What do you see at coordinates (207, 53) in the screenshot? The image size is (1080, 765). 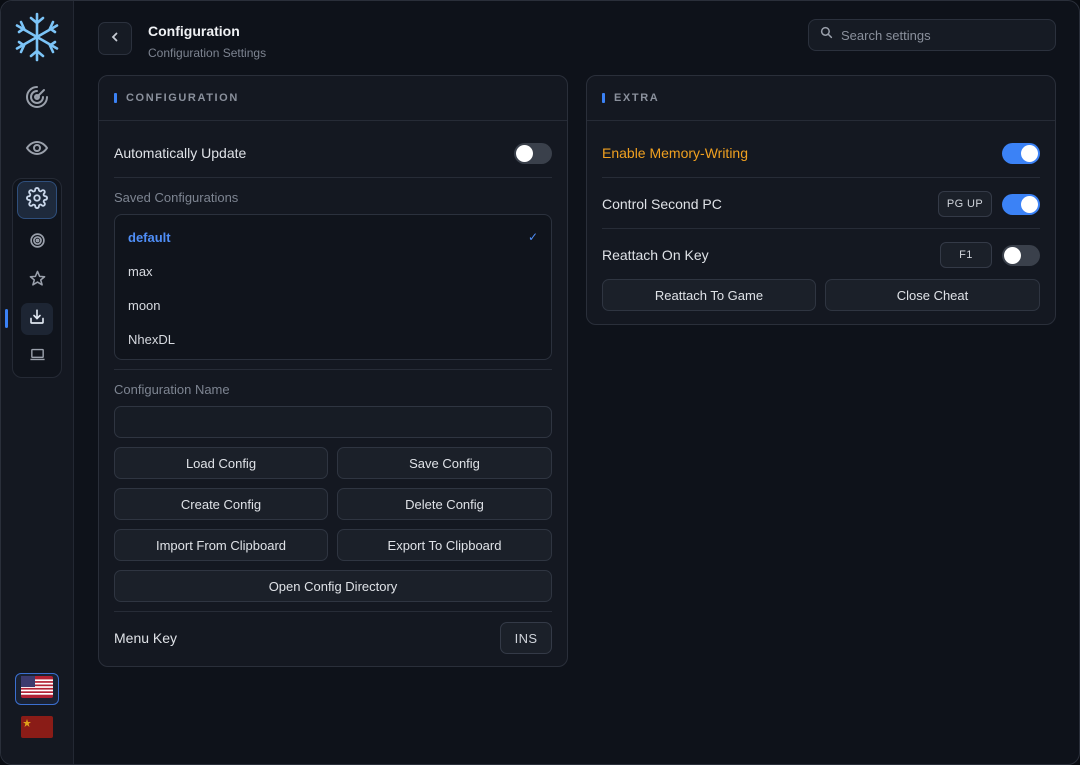 I see `page-subtitle: Configuration Settings` at bounding box center [207, 53].